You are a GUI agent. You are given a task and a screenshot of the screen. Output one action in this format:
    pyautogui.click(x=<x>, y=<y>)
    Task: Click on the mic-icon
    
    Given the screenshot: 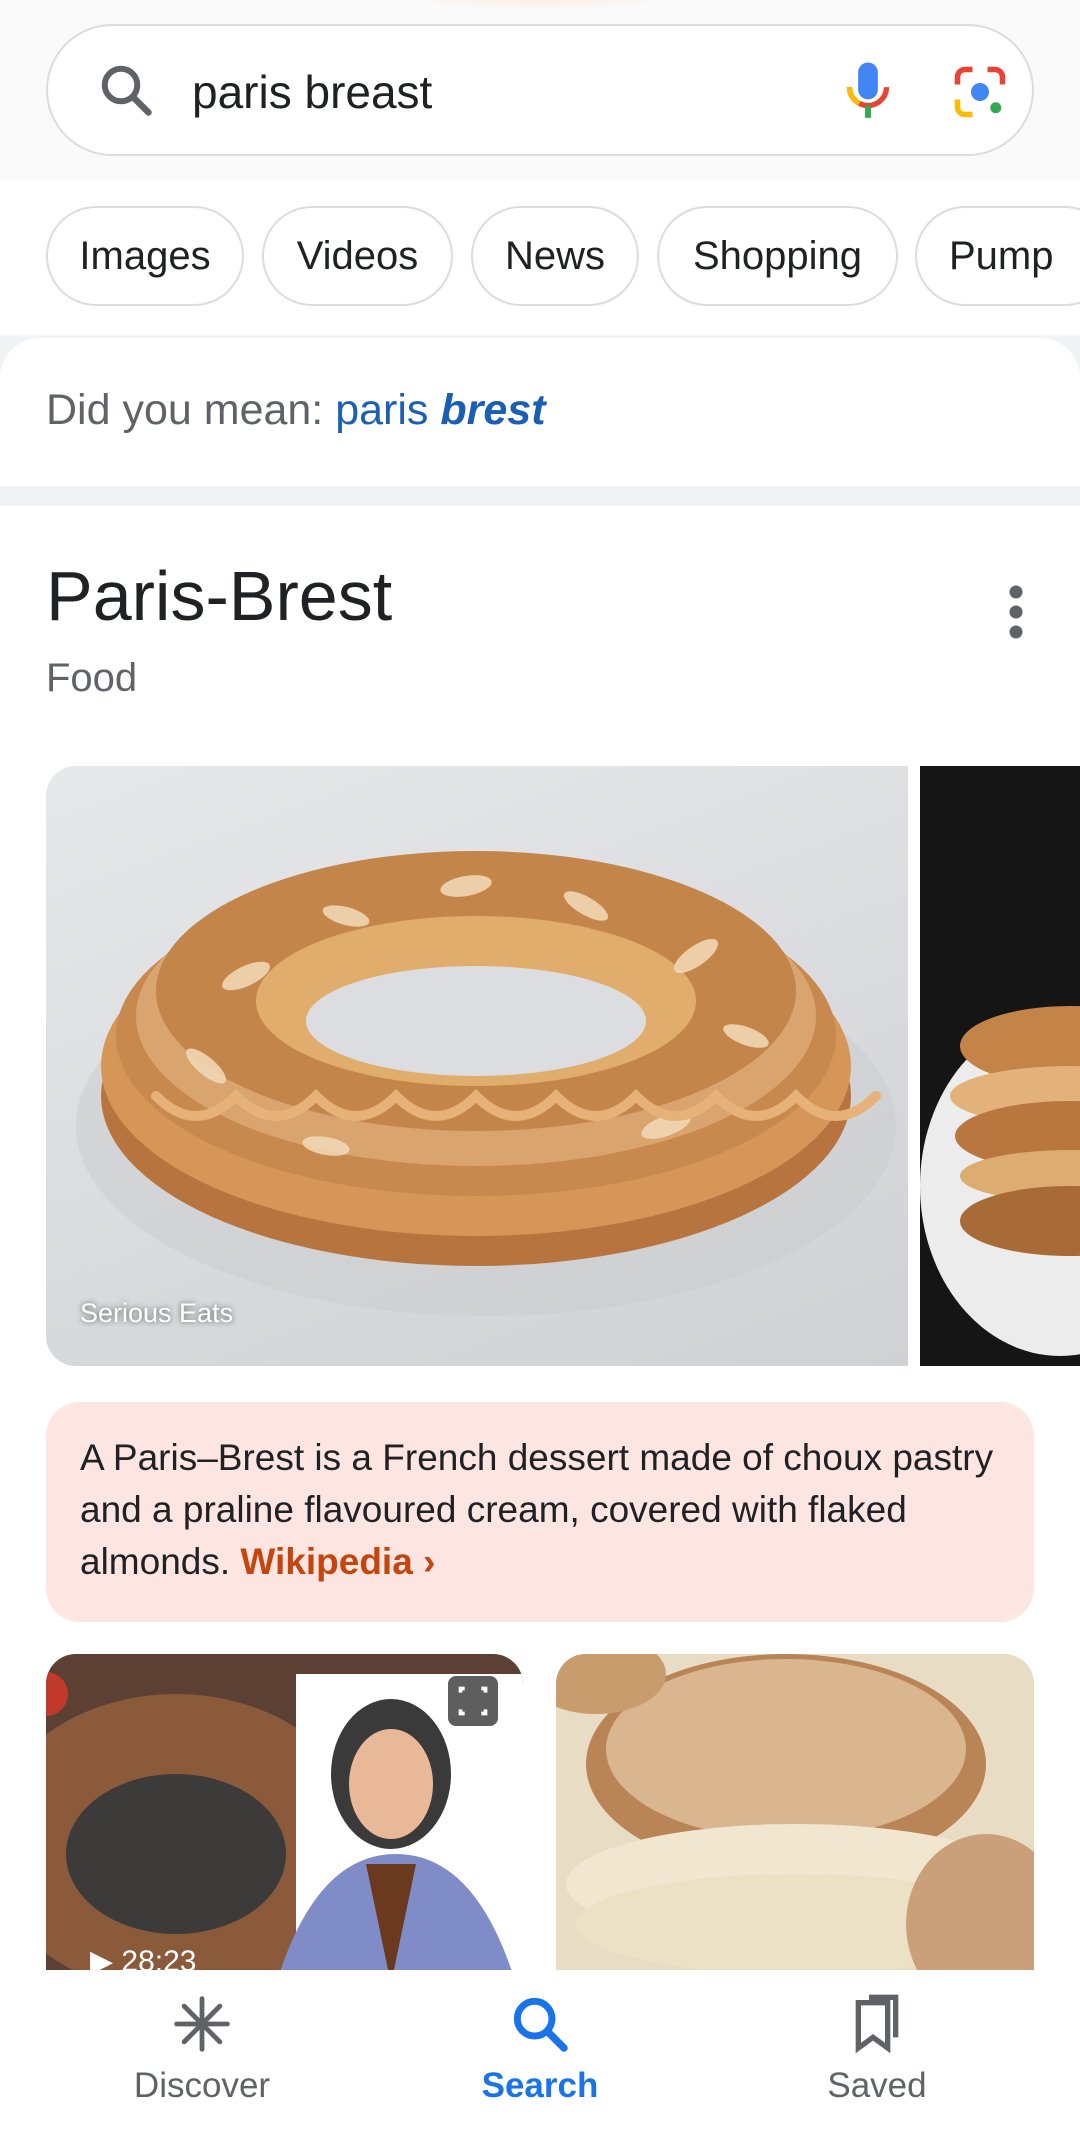 What is the action you would take?
    pyautogui.click(x=868, y=92)
    